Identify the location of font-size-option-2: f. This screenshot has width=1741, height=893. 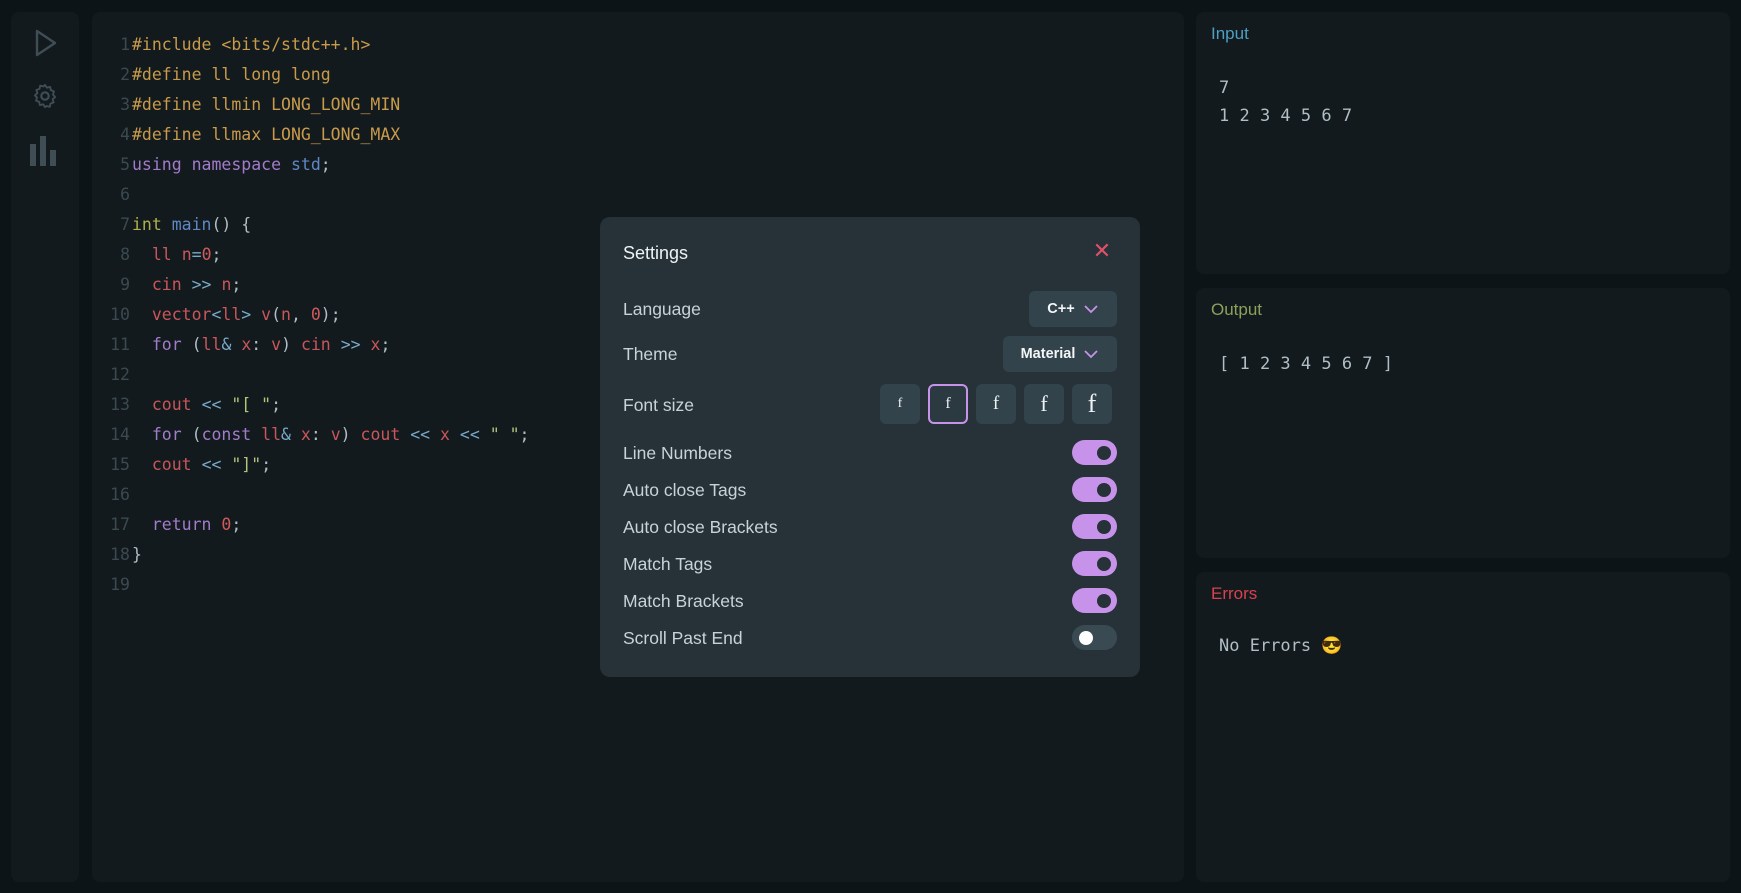
(948, 404).